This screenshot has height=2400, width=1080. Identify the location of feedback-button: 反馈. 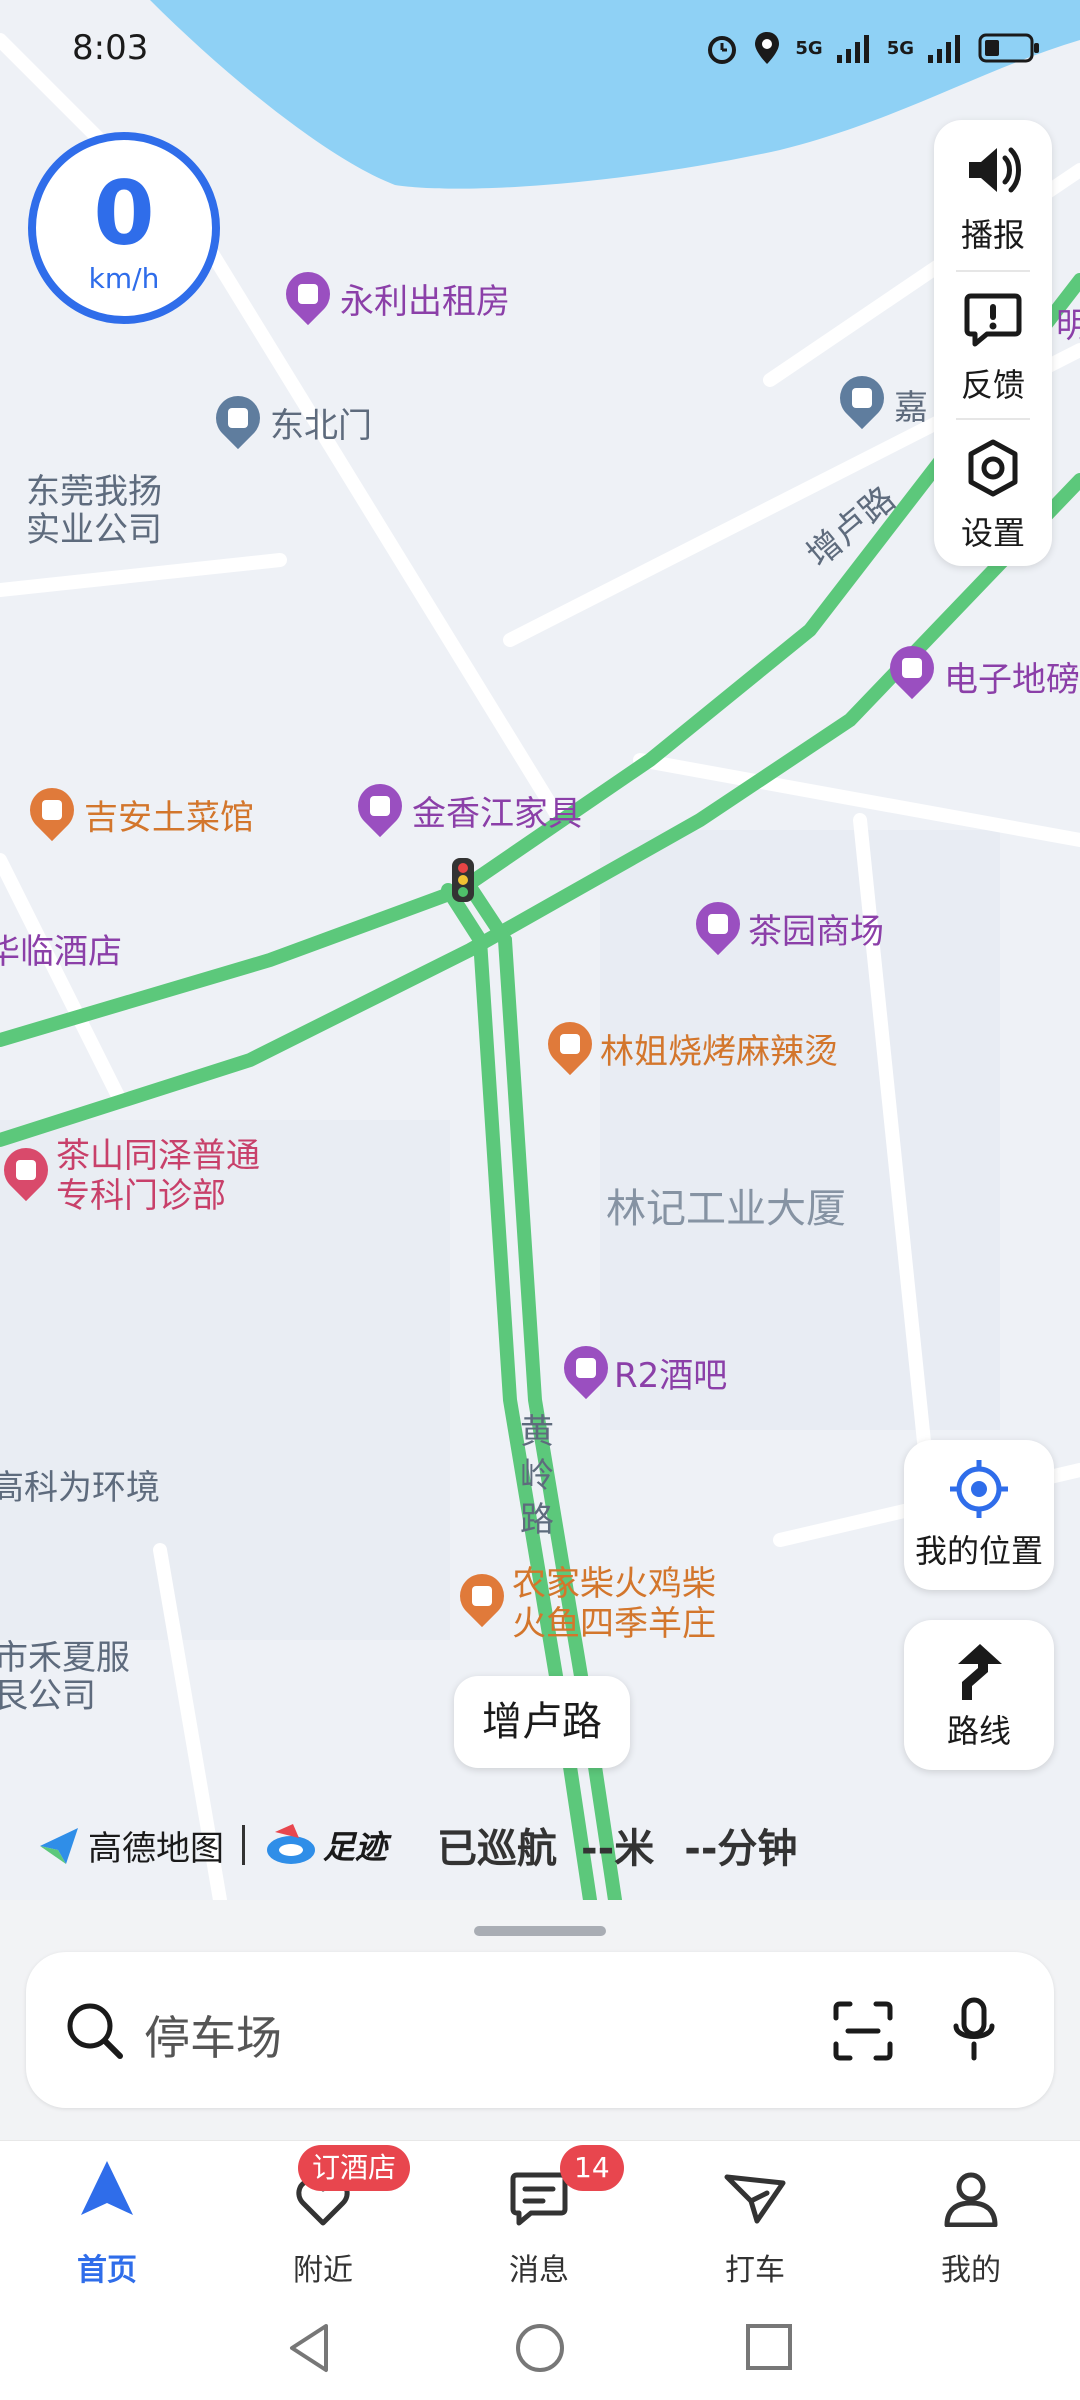
(993, 344).